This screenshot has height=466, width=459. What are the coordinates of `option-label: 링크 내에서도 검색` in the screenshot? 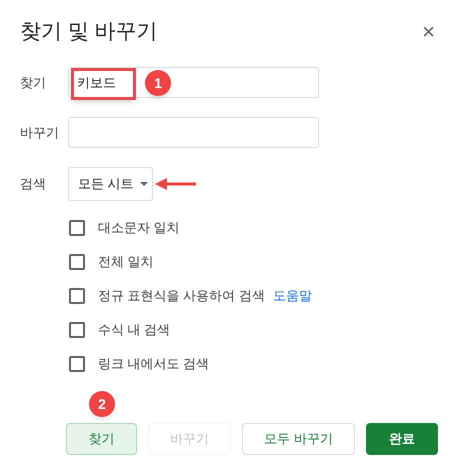 It's located at (154, 363).